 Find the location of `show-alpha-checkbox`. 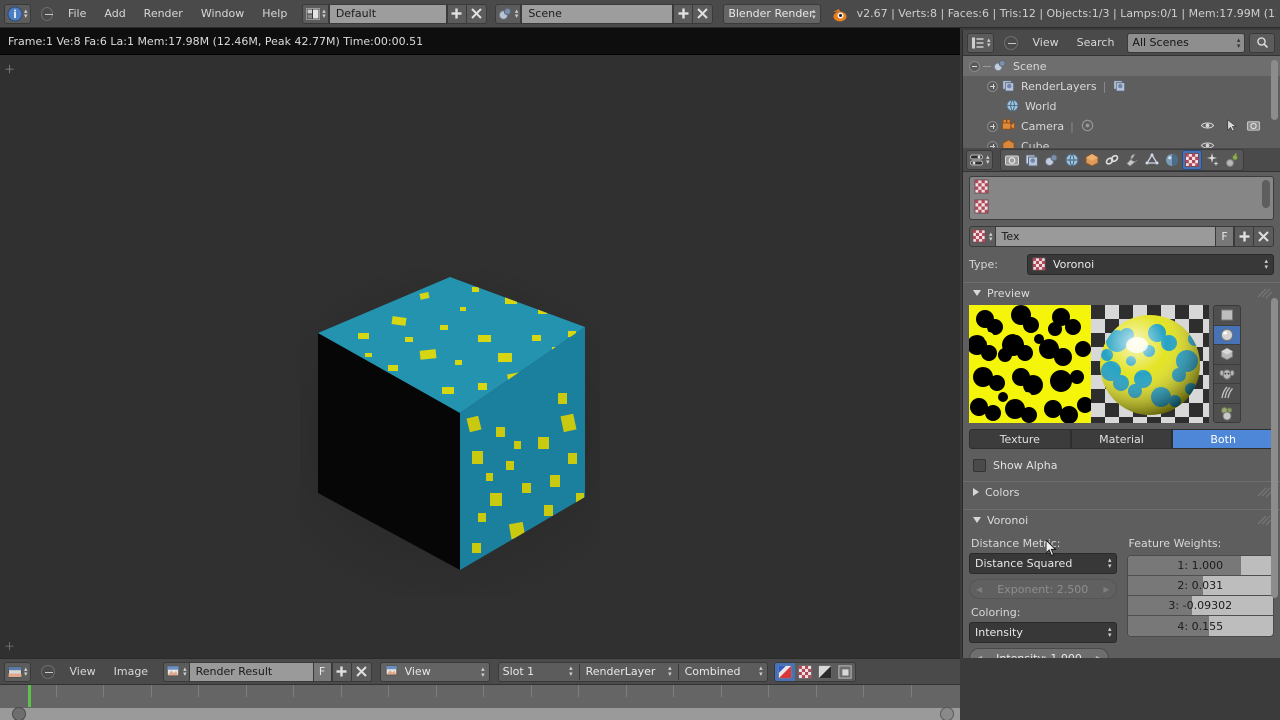

show-alpha-checkbox is located at coordinates (979, 465).